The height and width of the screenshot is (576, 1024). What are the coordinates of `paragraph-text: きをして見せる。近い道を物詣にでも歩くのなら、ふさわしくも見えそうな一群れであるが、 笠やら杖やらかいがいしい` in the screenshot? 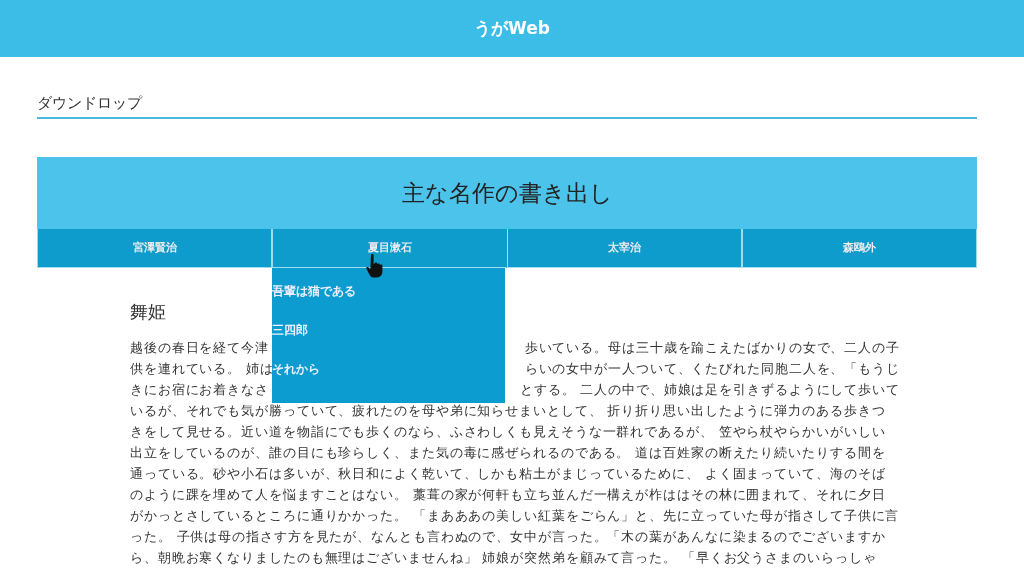 It's located at (508, 432).